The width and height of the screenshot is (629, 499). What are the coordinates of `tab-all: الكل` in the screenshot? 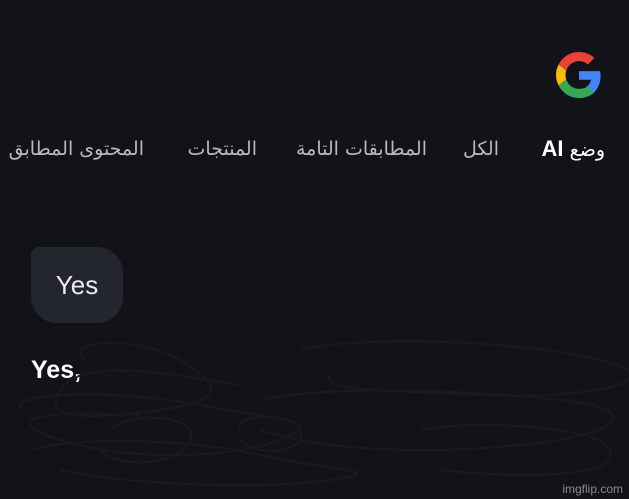 It's located at (481, 149).